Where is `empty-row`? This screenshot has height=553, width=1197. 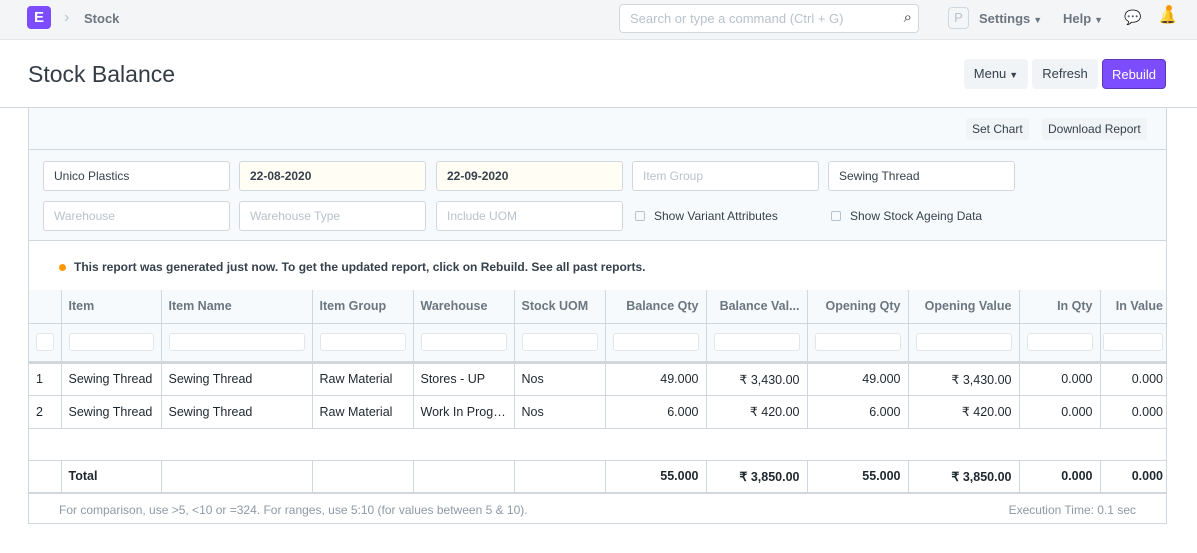 empty-row is located at coordinates (597, 444).